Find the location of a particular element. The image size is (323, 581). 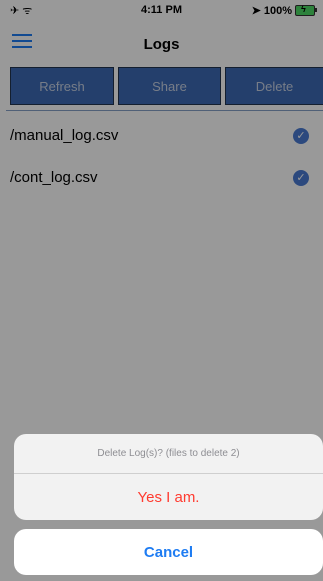

confirm-delete-button: Yes I am. is located at coordinates (168, 497).